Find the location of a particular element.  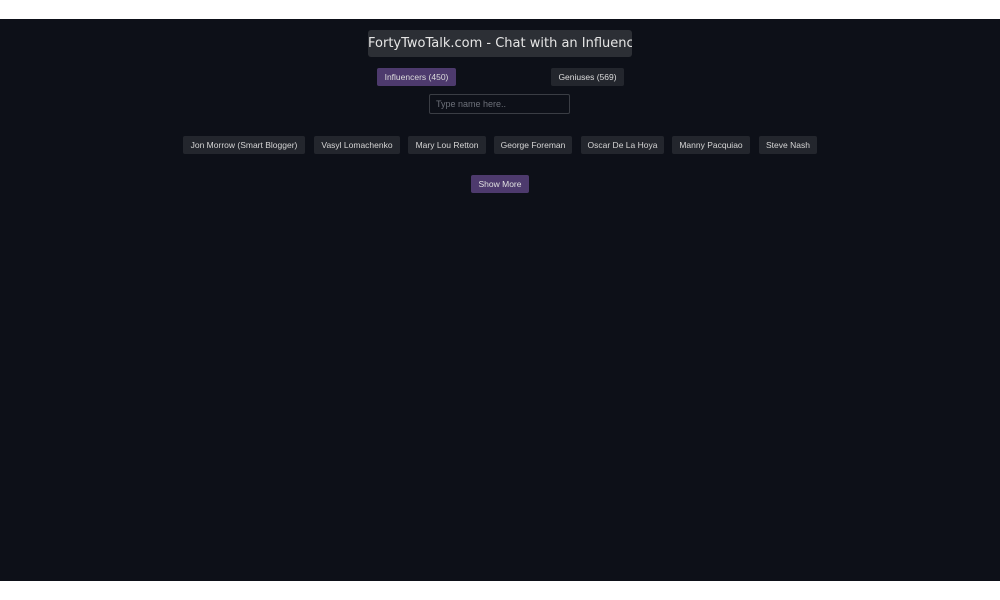

search-input is located at coordinates (499, 104).